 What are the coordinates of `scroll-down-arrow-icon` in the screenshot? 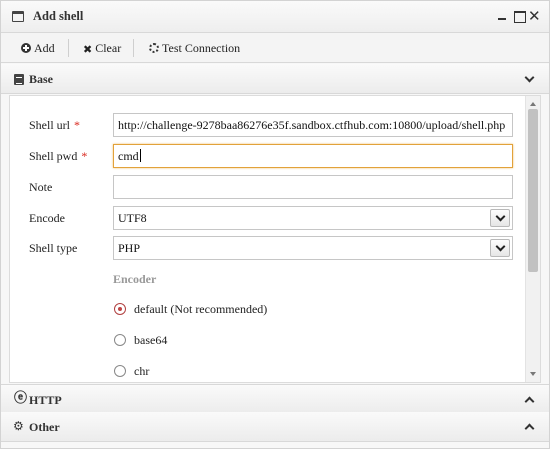 It's located at (533, 375).